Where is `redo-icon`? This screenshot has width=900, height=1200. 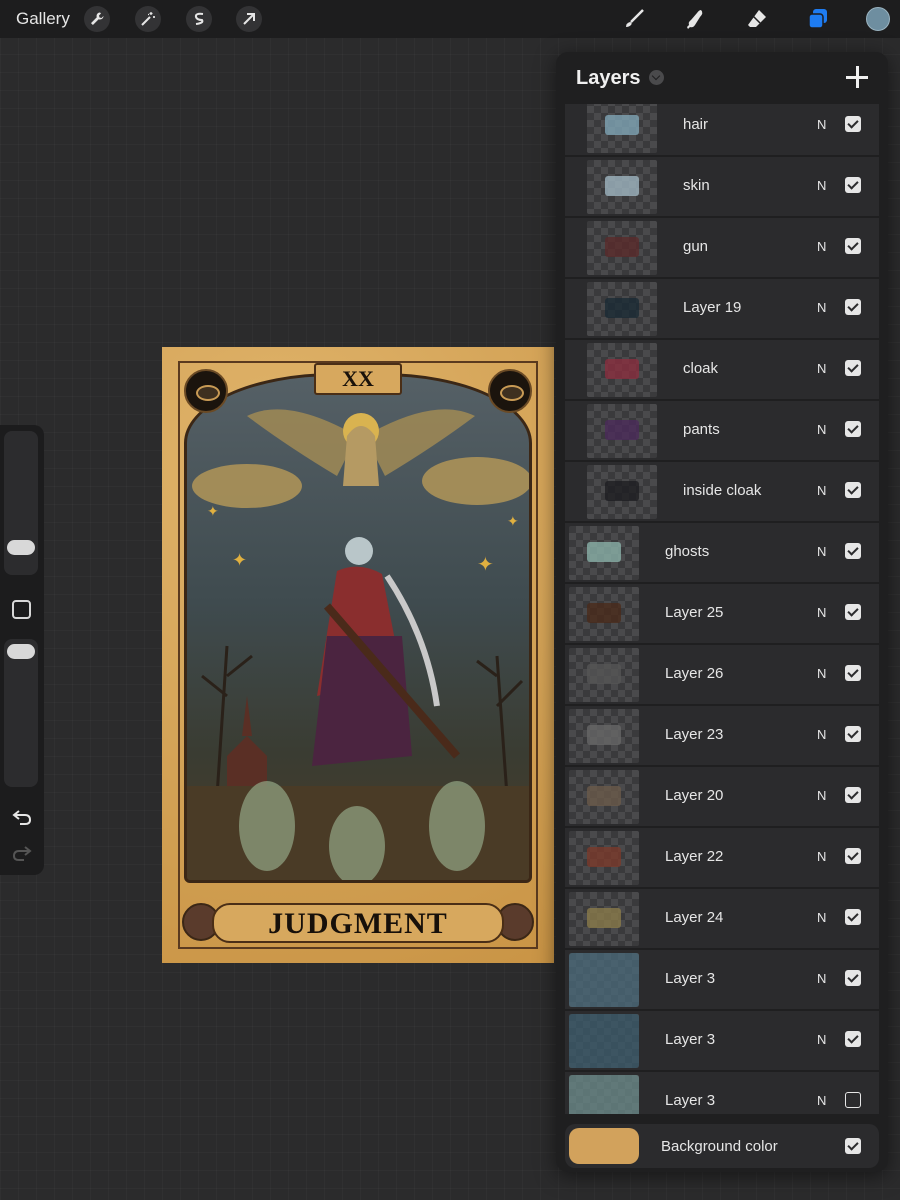 redo-icon is located at coordinates (22, 853).